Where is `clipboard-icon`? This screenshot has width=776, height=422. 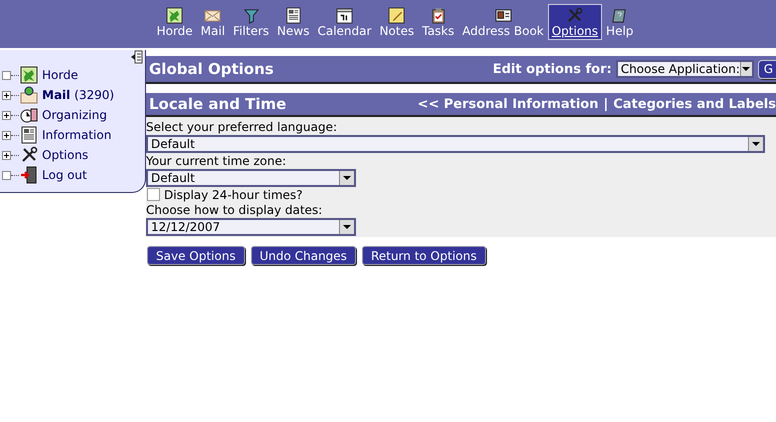
clipboard-icon is located at coordinates (438, 15).